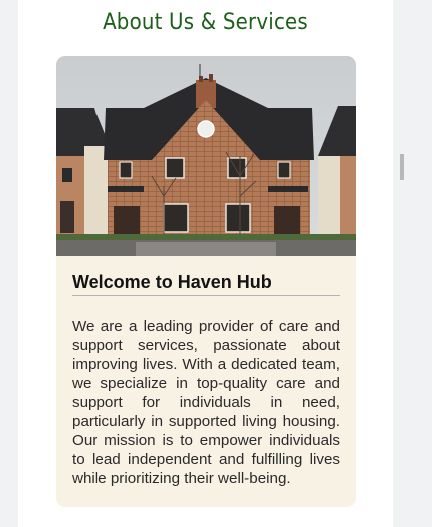 Image resolution: width=432 pixels, height=527 pixels. Describe the element at coordinates (205, 22) in the screenshot. I see `section-title: About Us & Services` at that location.